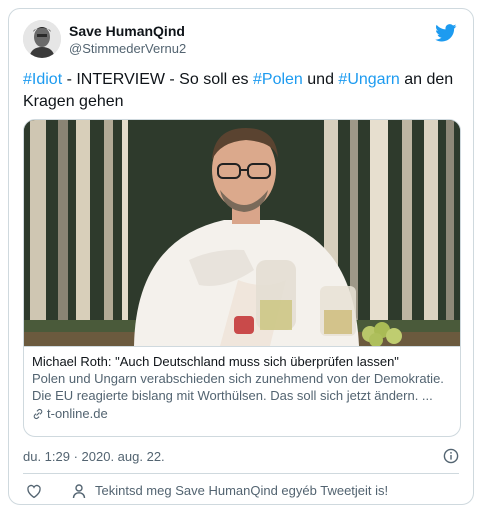 The height and width of the screenshot is (515, 483). I want to click on avatar-image, so click(42, 39).